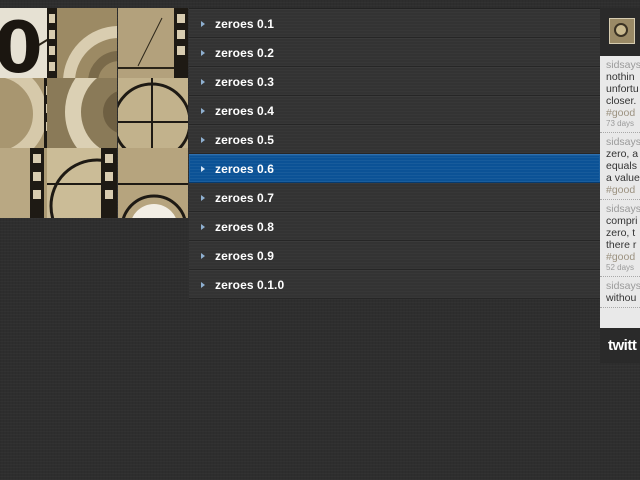  I want to click on tweet-text: withou, so click(621, 298).